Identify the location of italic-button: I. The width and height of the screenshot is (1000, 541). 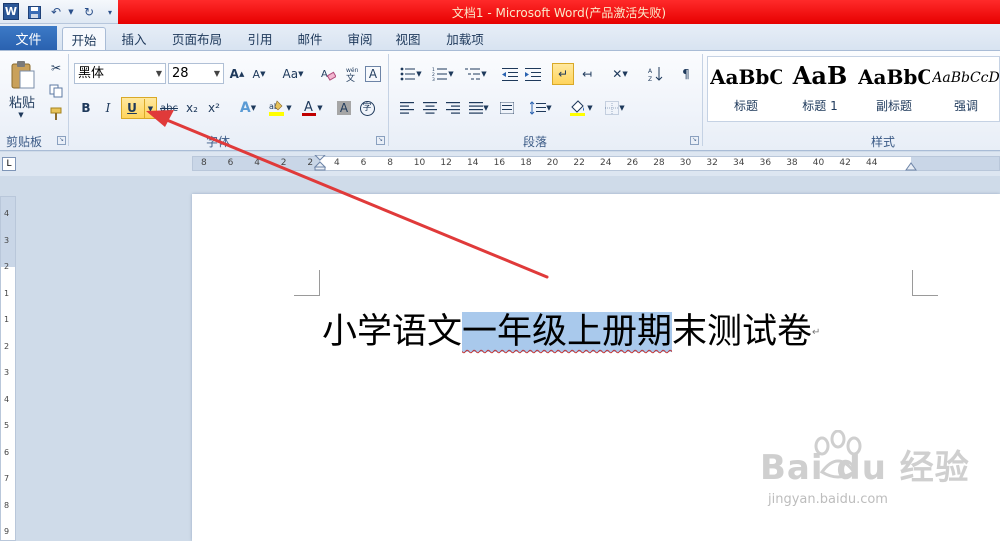
(108, 108).